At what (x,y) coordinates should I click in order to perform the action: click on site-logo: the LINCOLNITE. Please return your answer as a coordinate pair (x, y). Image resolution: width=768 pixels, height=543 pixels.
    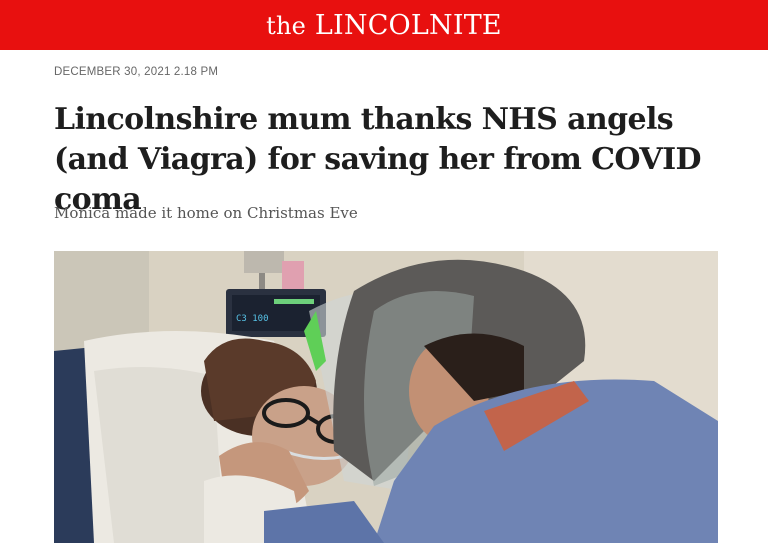
    Looking at the image, I should click on (384, 25).